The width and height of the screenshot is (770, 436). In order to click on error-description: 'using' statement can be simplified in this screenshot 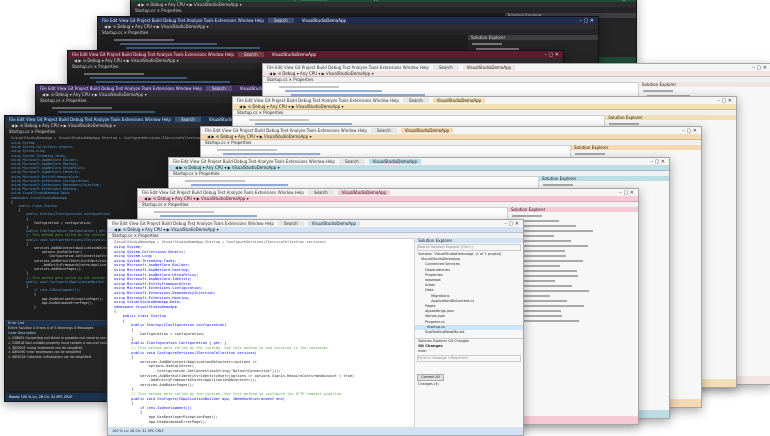, I will do `click(54, 347)`.